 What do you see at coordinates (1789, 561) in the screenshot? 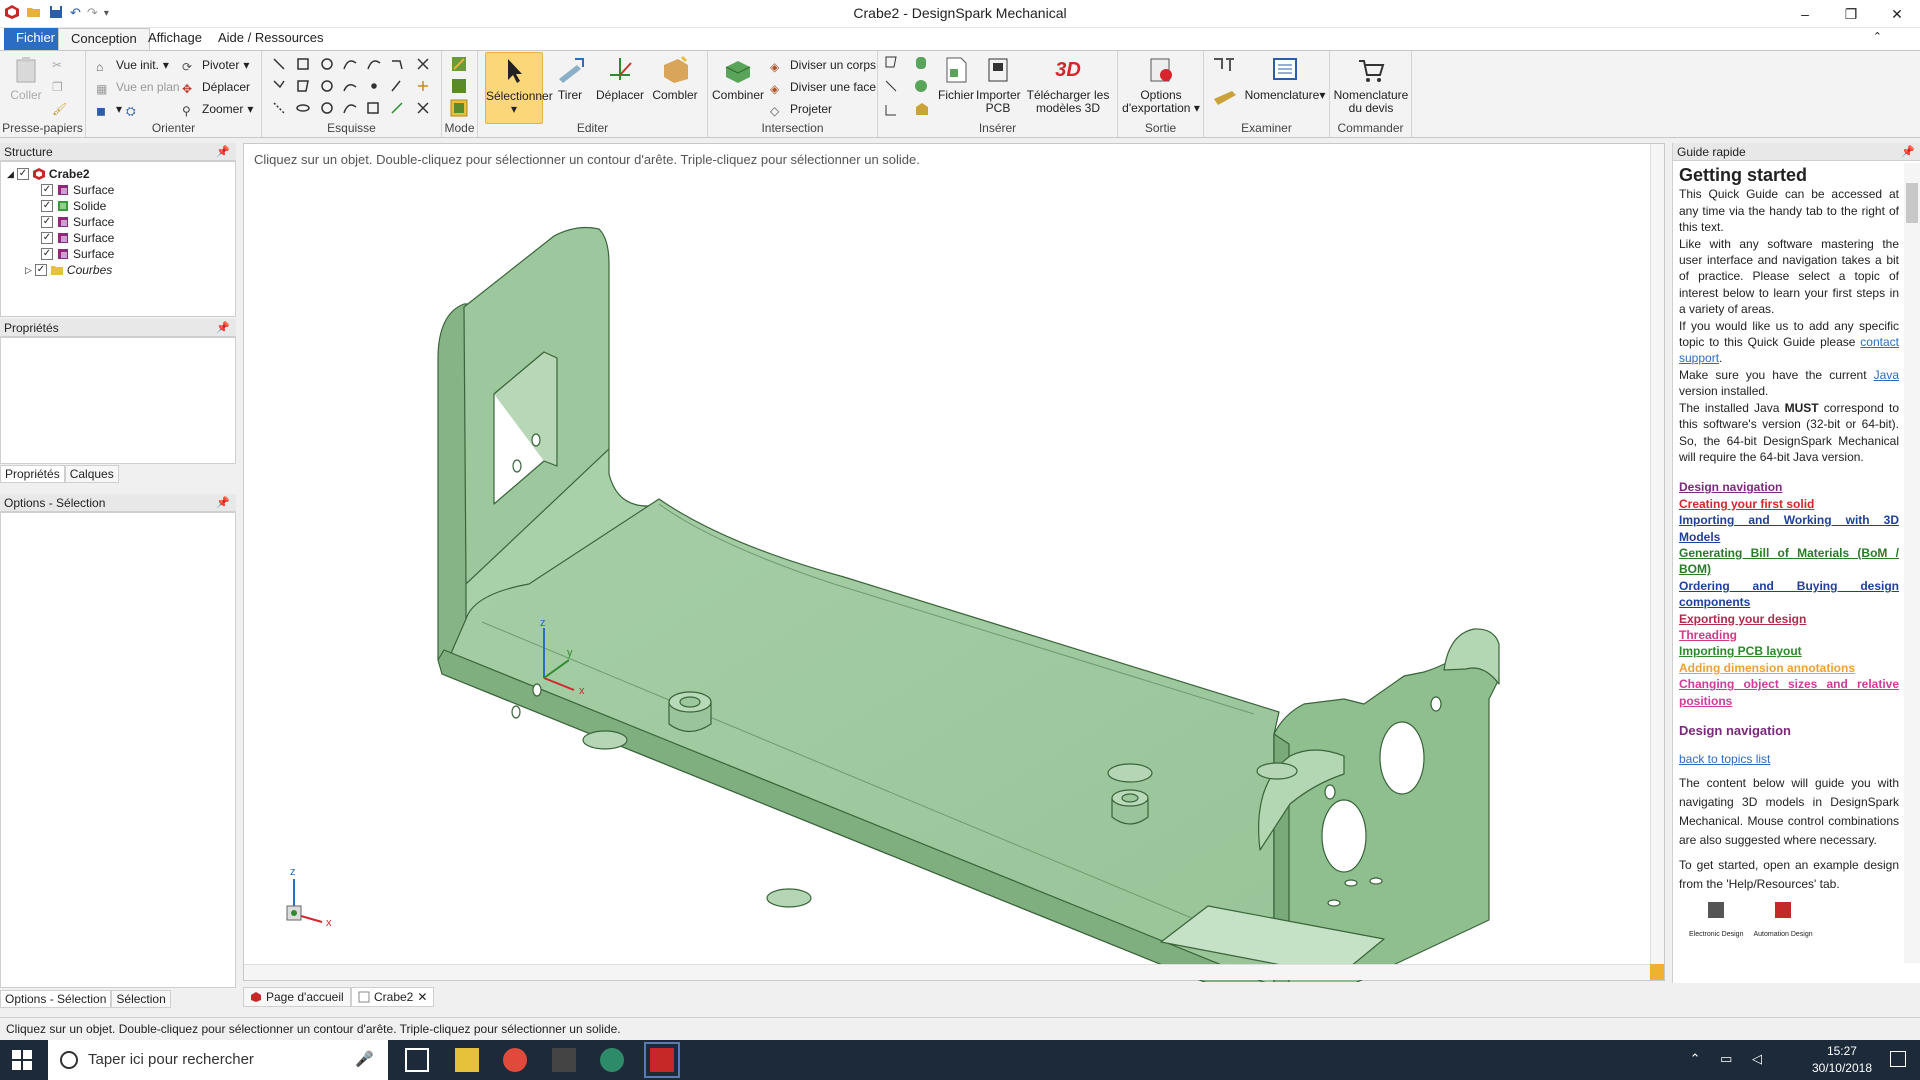
I see `topic-link: Generating Bill of Materials (BoM / BOM)` at bounding box center [1789, 561].